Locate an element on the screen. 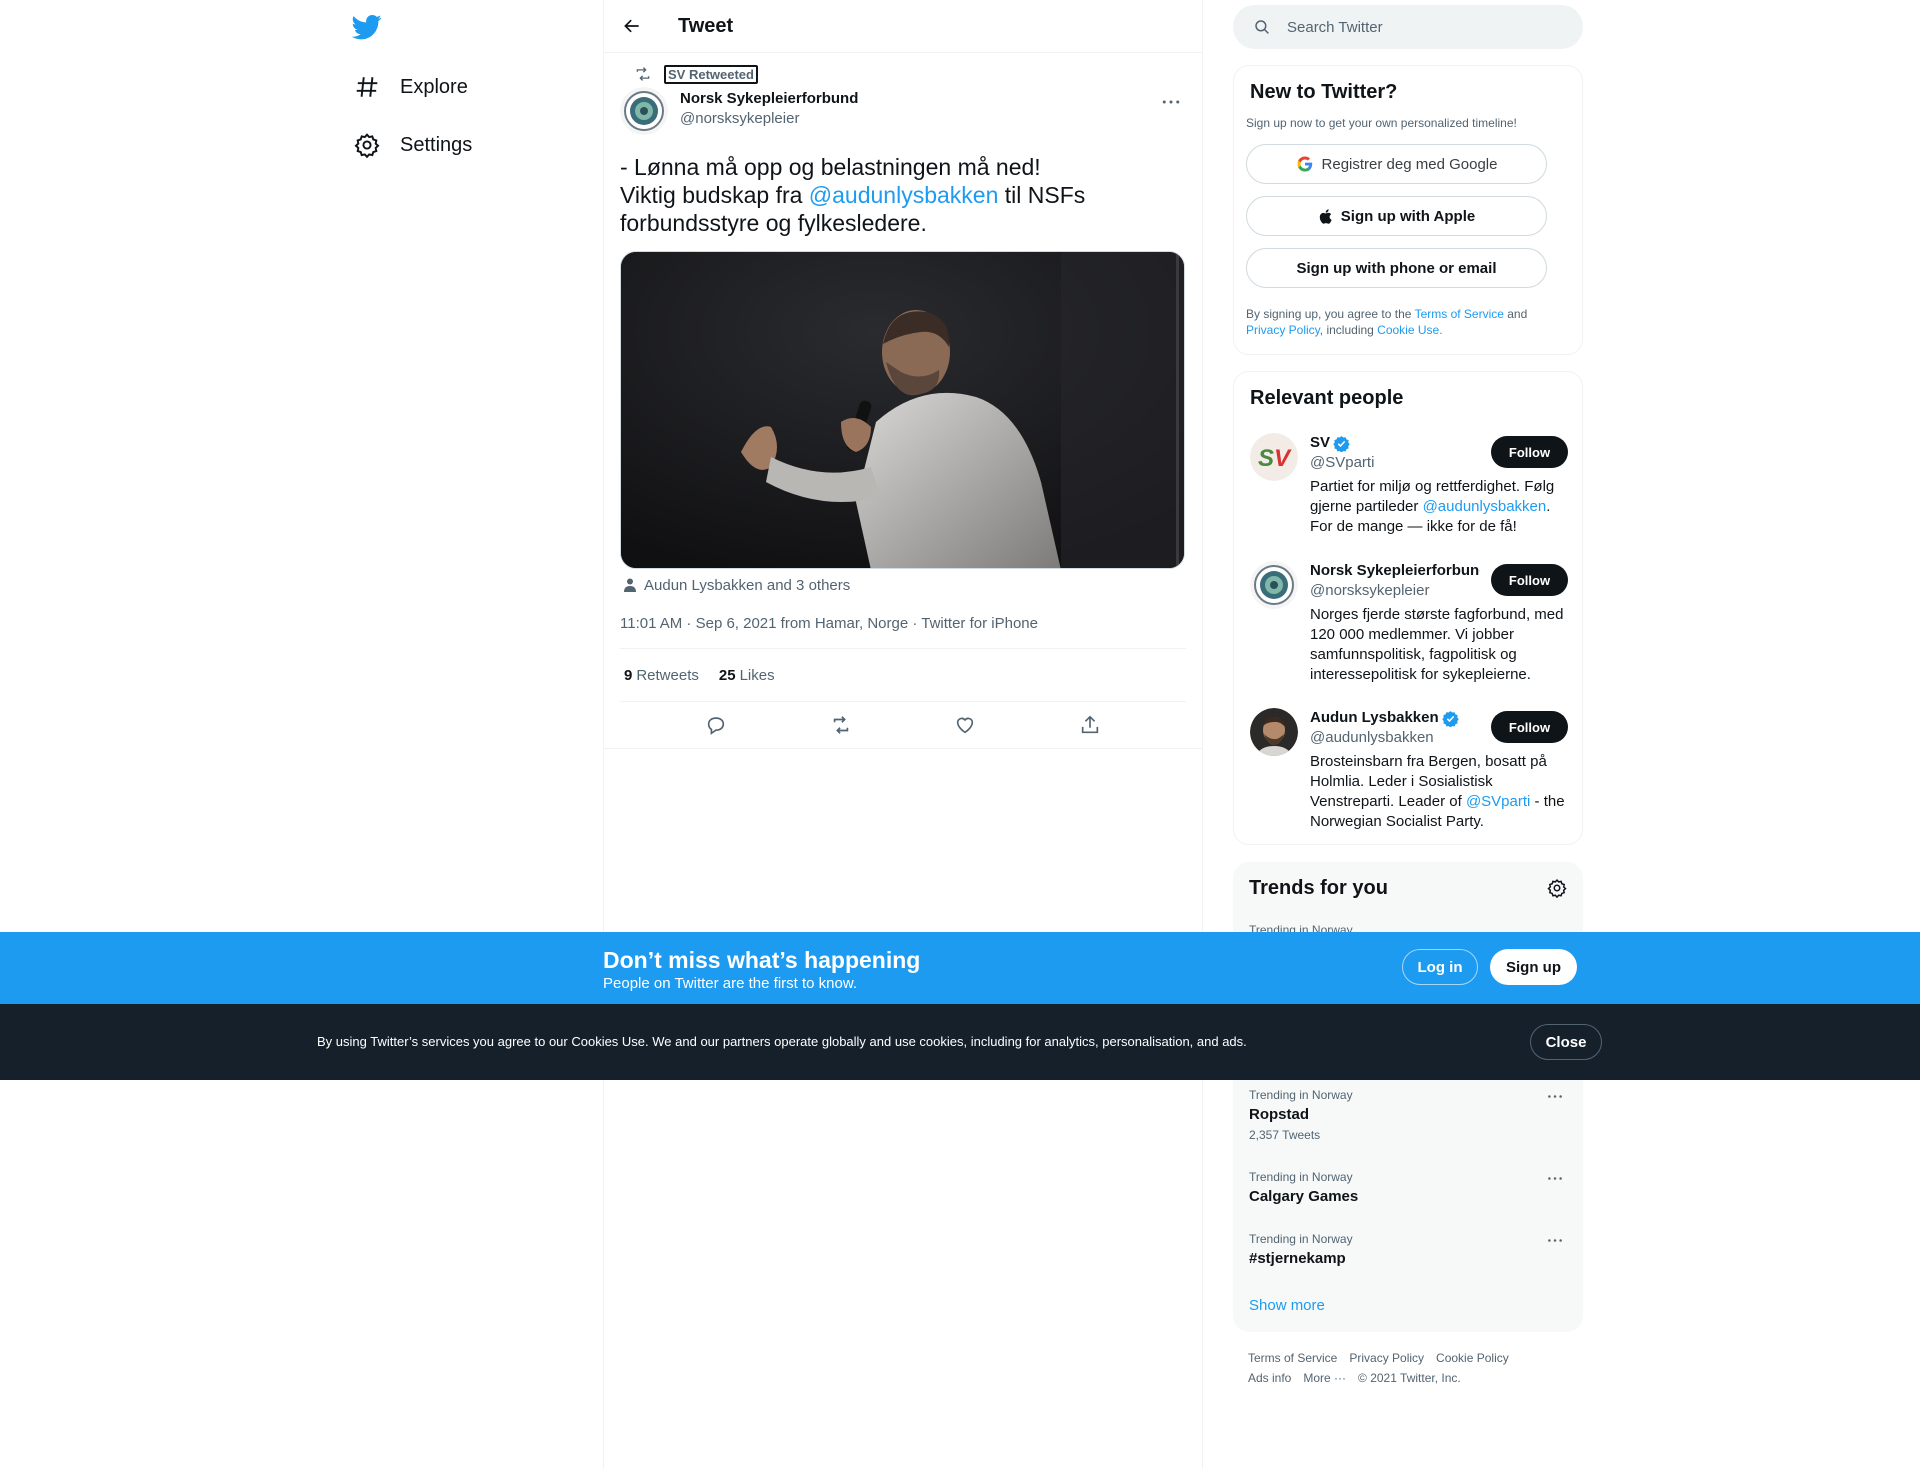 The height and width of the screenshot is (1469, 1920). author-name: Norsk Sykepleierforbund is located at coordinates (769, 99).